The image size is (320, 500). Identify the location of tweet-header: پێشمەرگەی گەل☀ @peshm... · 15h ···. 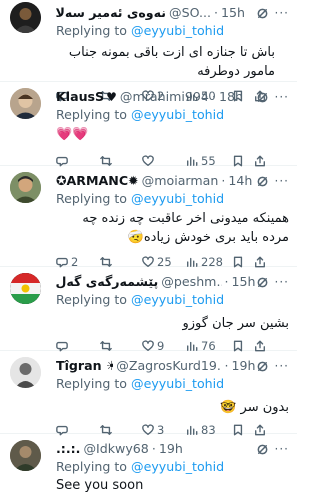
(172, 282).